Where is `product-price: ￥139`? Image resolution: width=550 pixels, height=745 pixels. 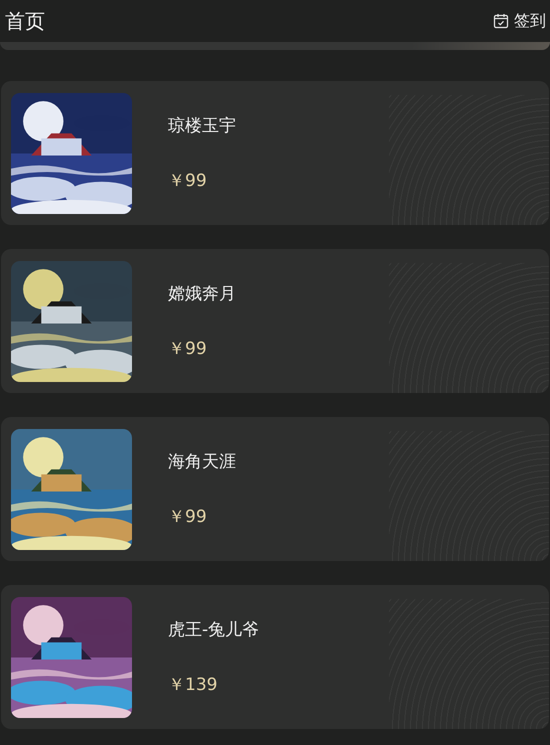
product-price: ￥139 is located at coordinates (193, 685).